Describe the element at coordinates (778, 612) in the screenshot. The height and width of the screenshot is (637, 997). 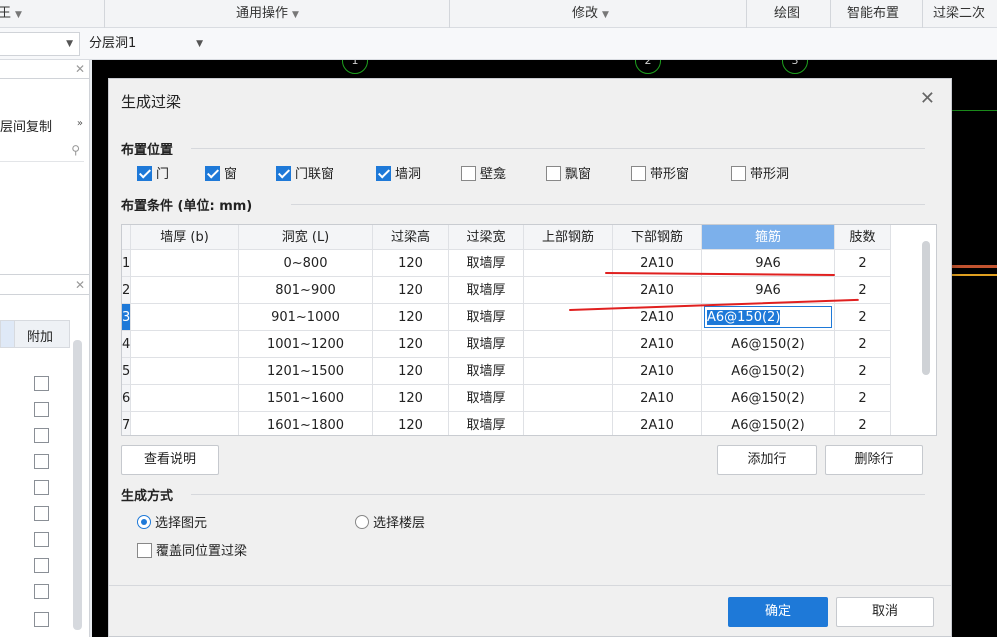
I see `ok-button: 确定` at that location.